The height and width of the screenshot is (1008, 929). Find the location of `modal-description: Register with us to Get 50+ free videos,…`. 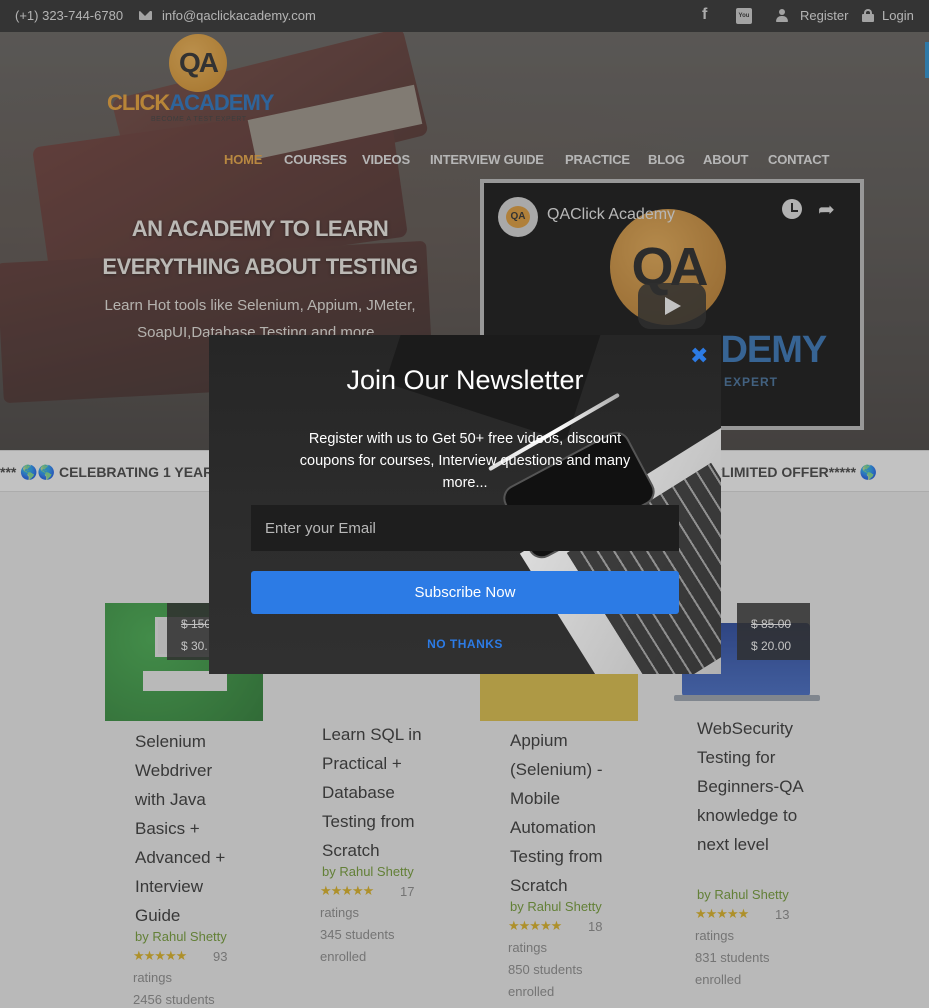

modal-description: Register with us to Get 50+ free videos,… is located at coordinates (465, 461).